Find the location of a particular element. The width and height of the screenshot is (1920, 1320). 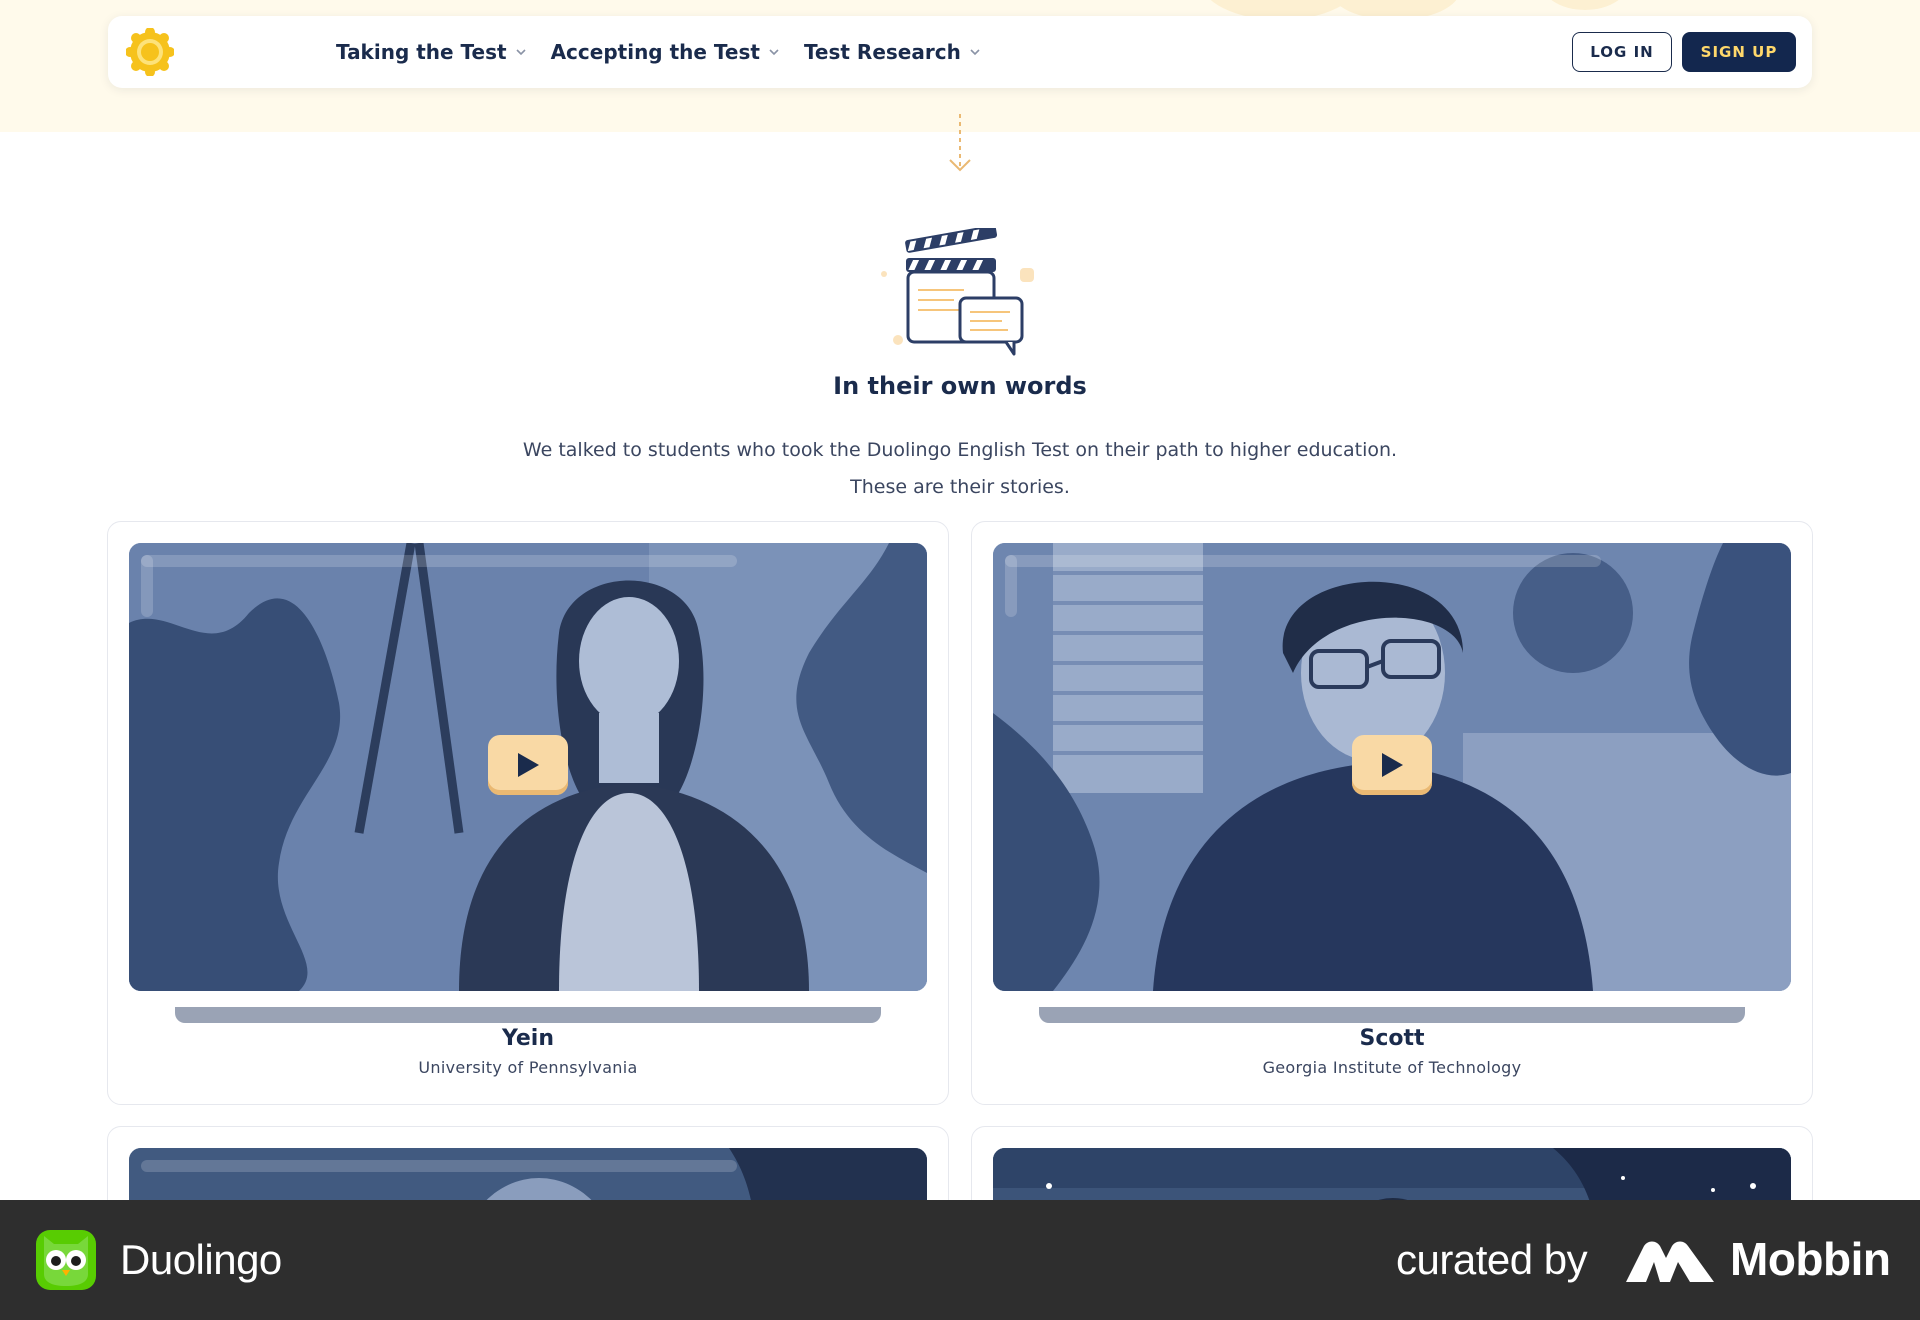

footer-brand: Duolingo is located at coordinates (201, 1259).